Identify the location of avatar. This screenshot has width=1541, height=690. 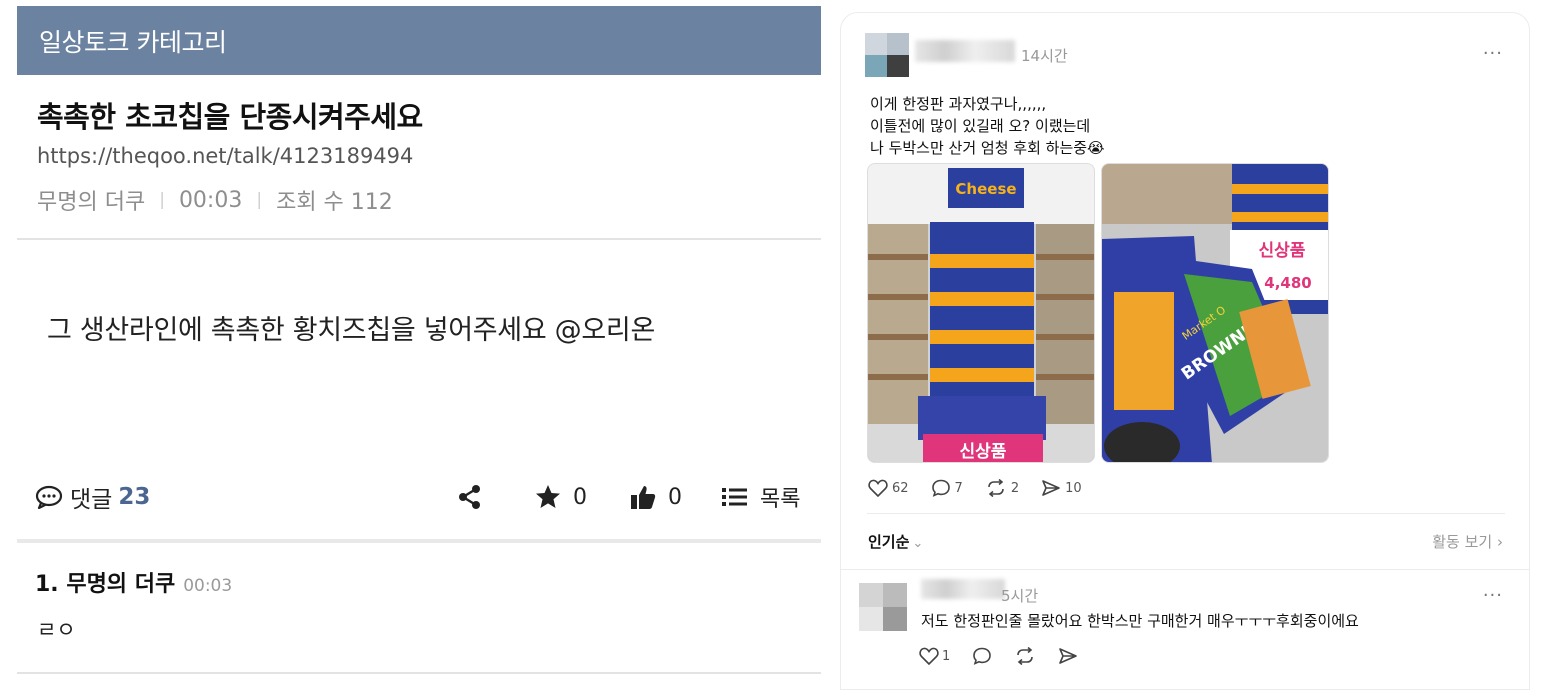
(887, 55).